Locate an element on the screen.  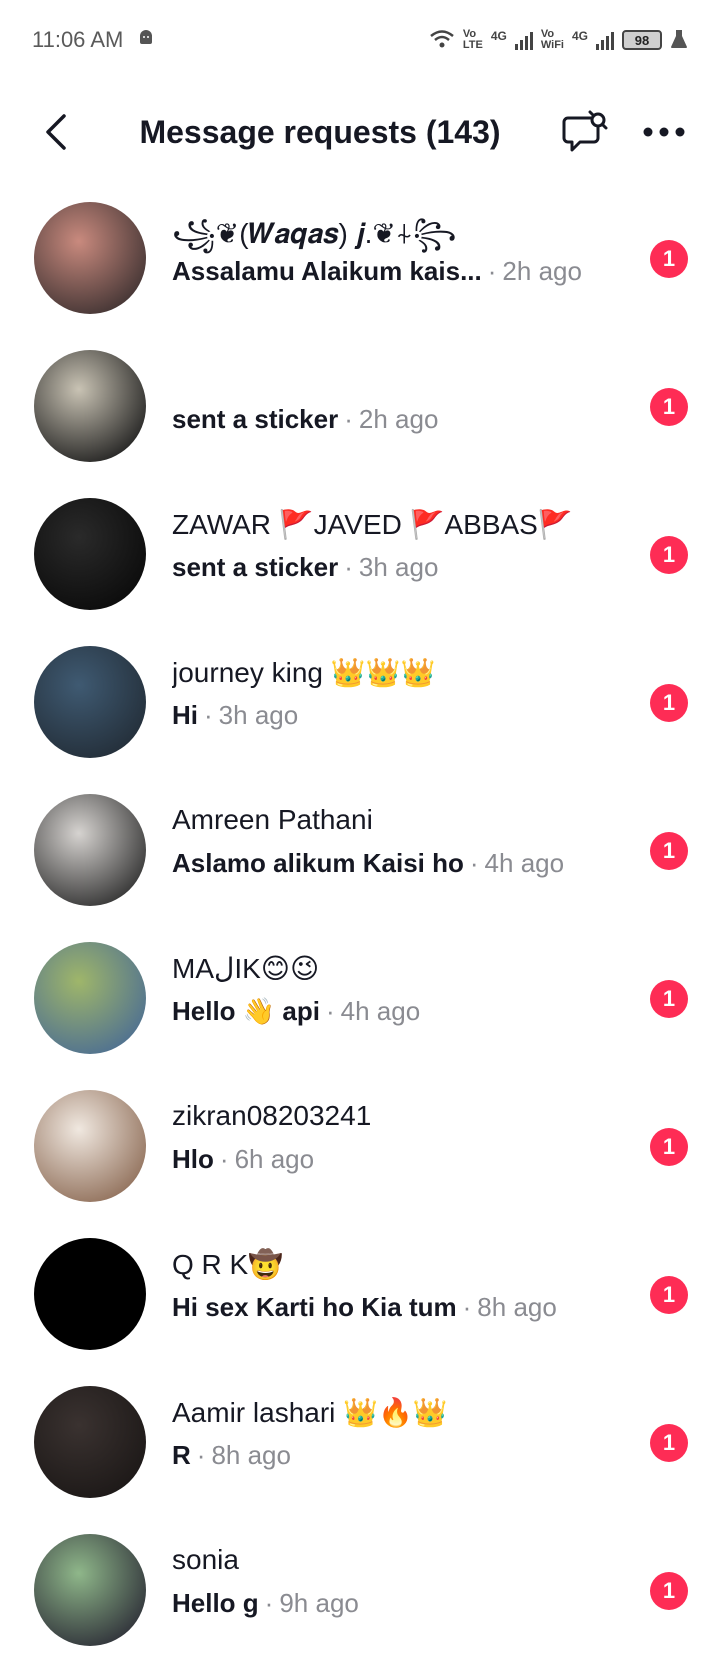
message-request-row: journey king 👑👑👑 Hi · 3h ago 1 is located at coordinates (360, 704).